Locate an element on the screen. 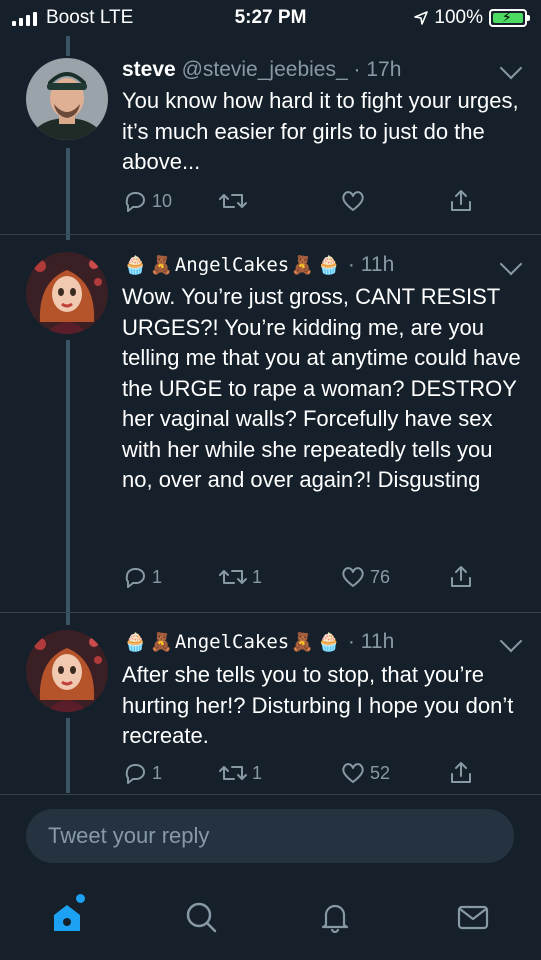 Image resolution: width=541 pixels, height=960 pixels. search-icon is located at coordinates (201, 917).